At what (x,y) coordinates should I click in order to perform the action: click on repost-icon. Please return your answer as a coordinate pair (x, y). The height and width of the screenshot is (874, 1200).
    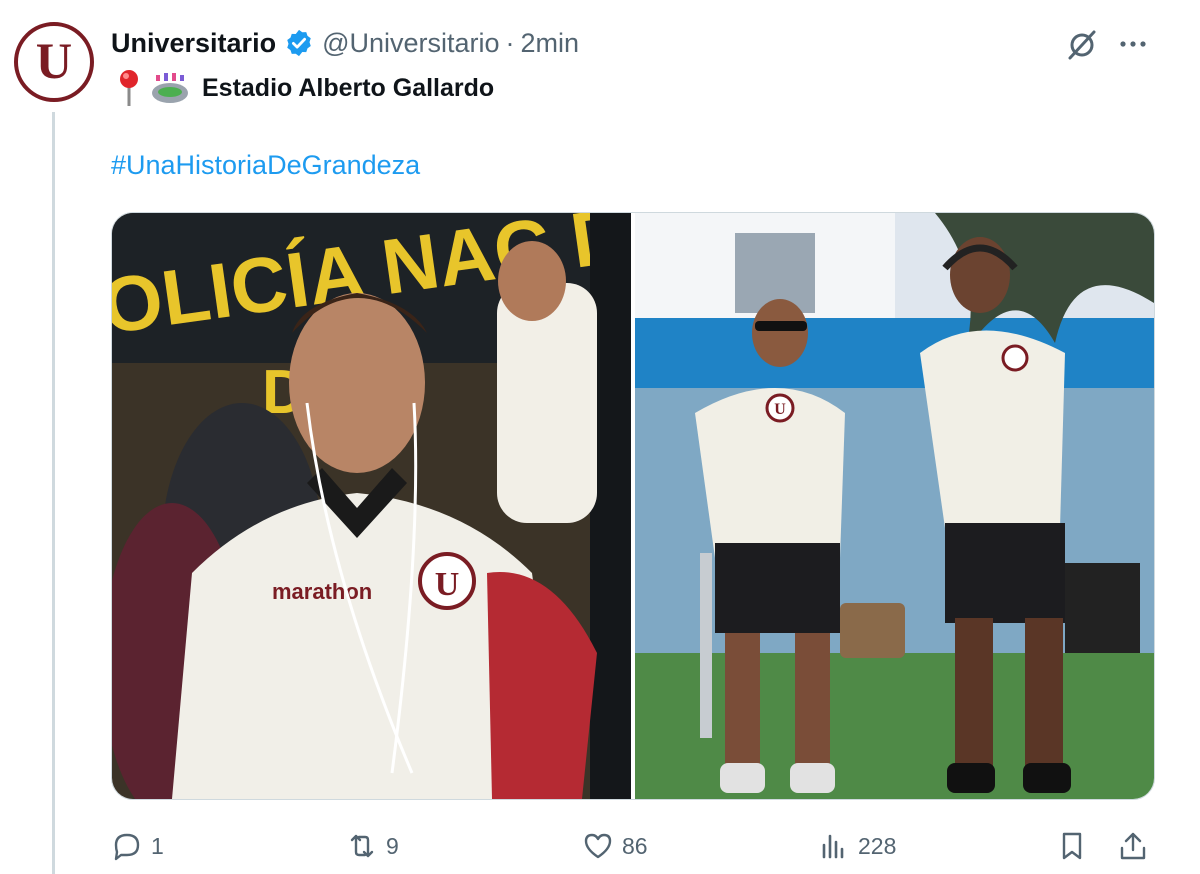
    Looking at the image, I should click on (362, 846).